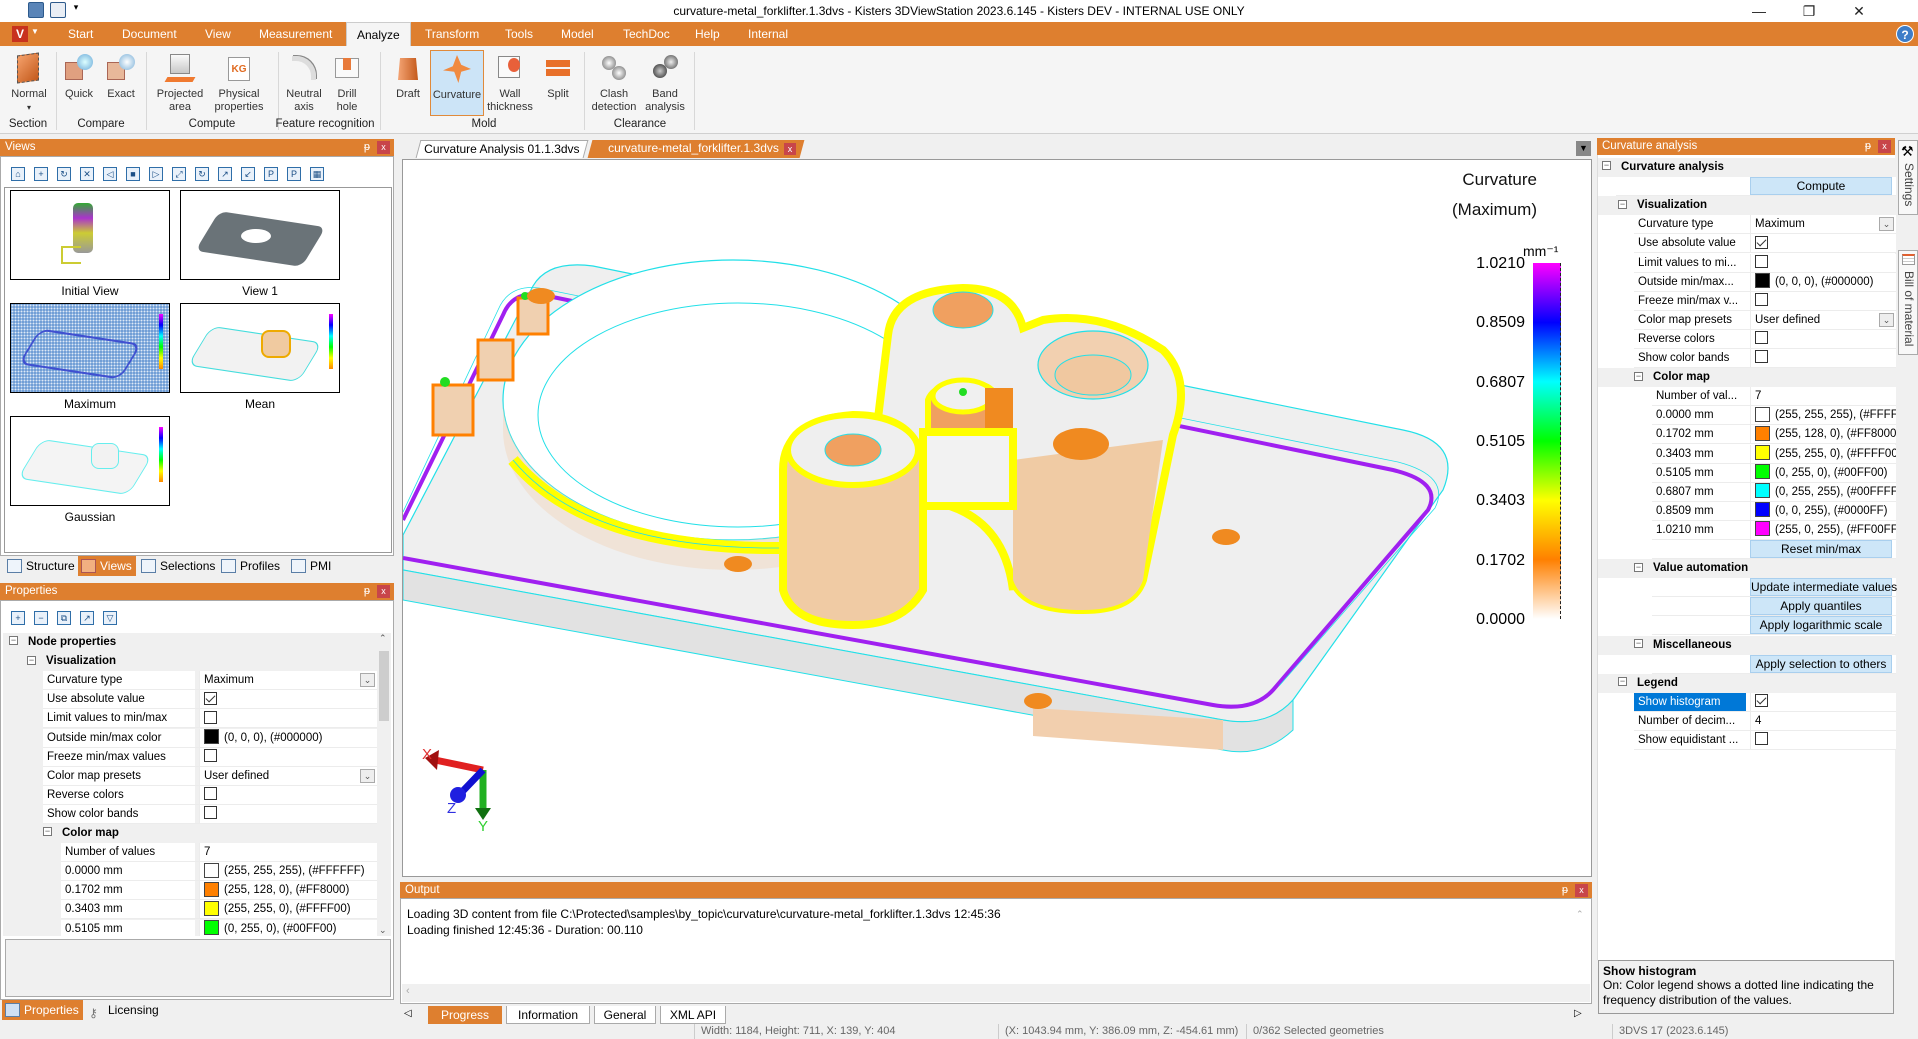 This screenshot has height=1039, width=1918. Describe the element at coordinates (1747, 320) in the screenshot. I see `property-row: Color map presets User defined ⌄` at that location.